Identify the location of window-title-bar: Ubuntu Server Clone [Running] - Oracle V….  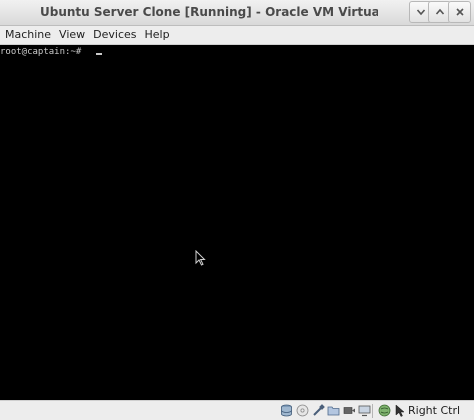
(237, 13).